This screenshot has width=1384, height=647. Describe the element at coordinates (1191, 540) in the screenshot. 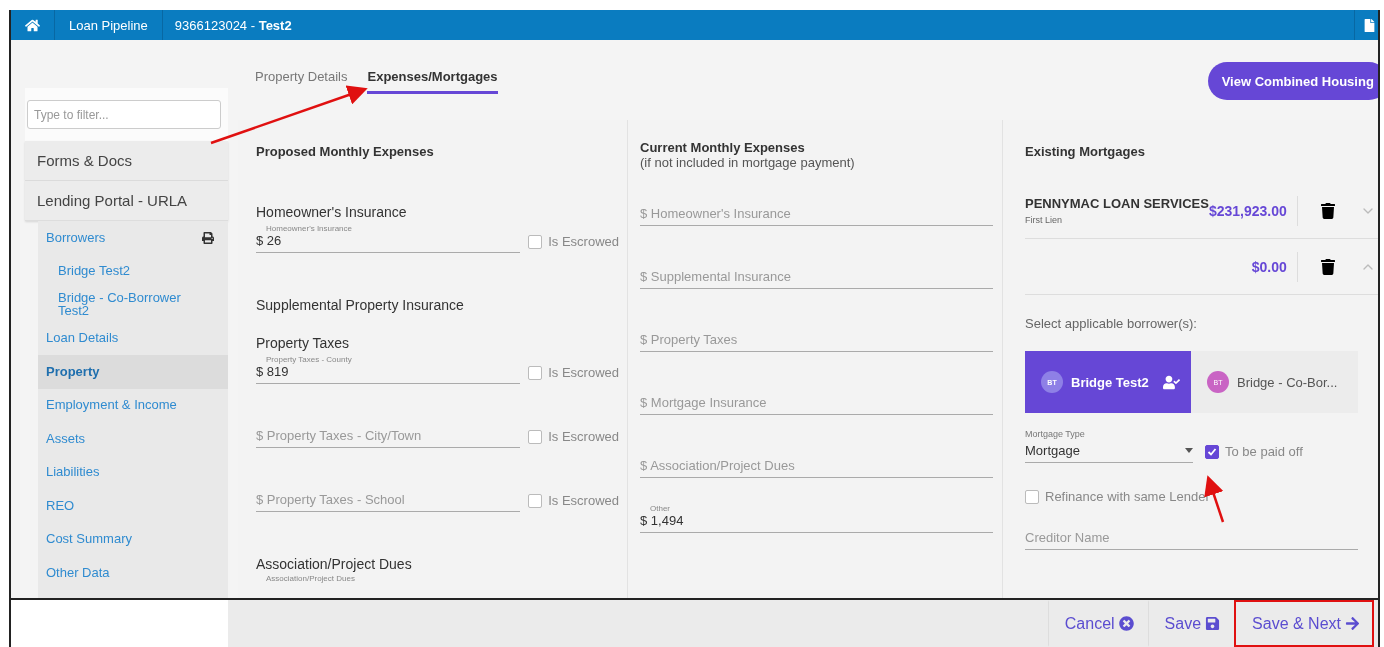

I see `creditor-name-field: Creditor Name` at that location.